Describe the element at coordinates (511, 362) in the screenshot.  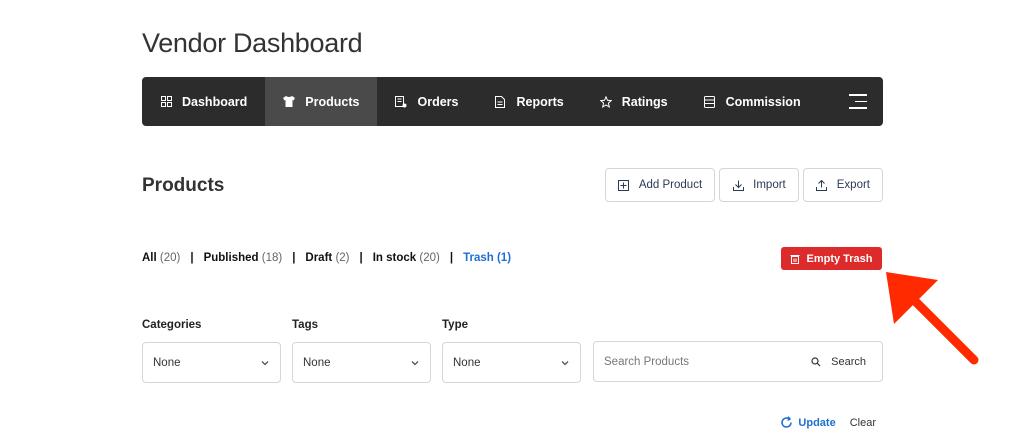
I see `type-select: None` at that location.